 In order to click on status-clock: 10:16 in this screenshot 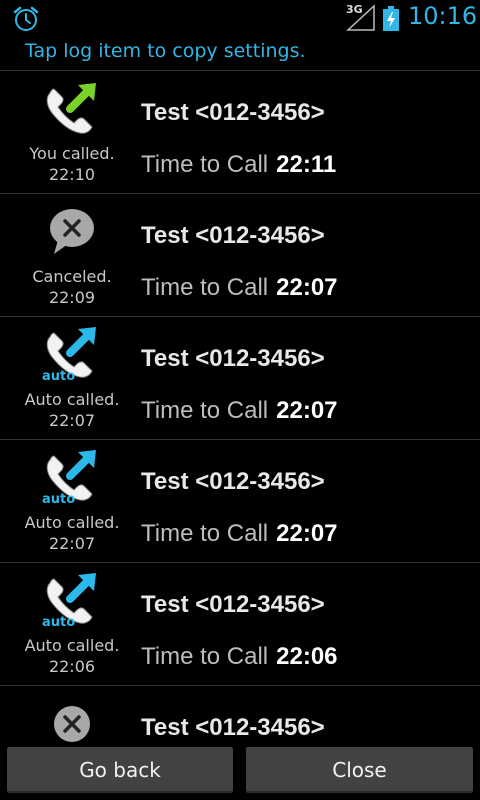, I will do `click(443, 16)`.